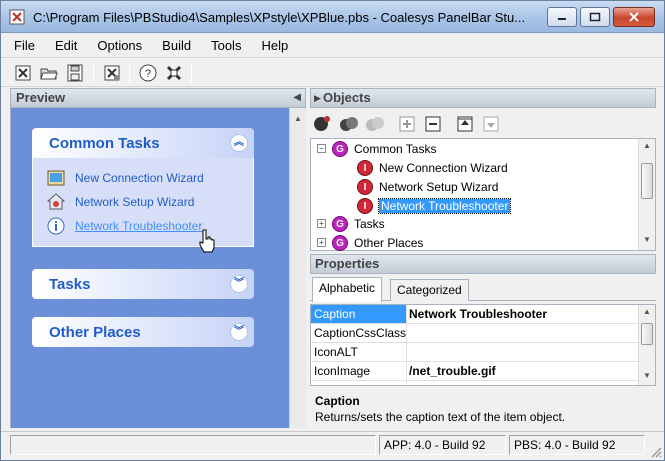  I want to click on expand-arrow-icon: ▶, so click(317, 98).